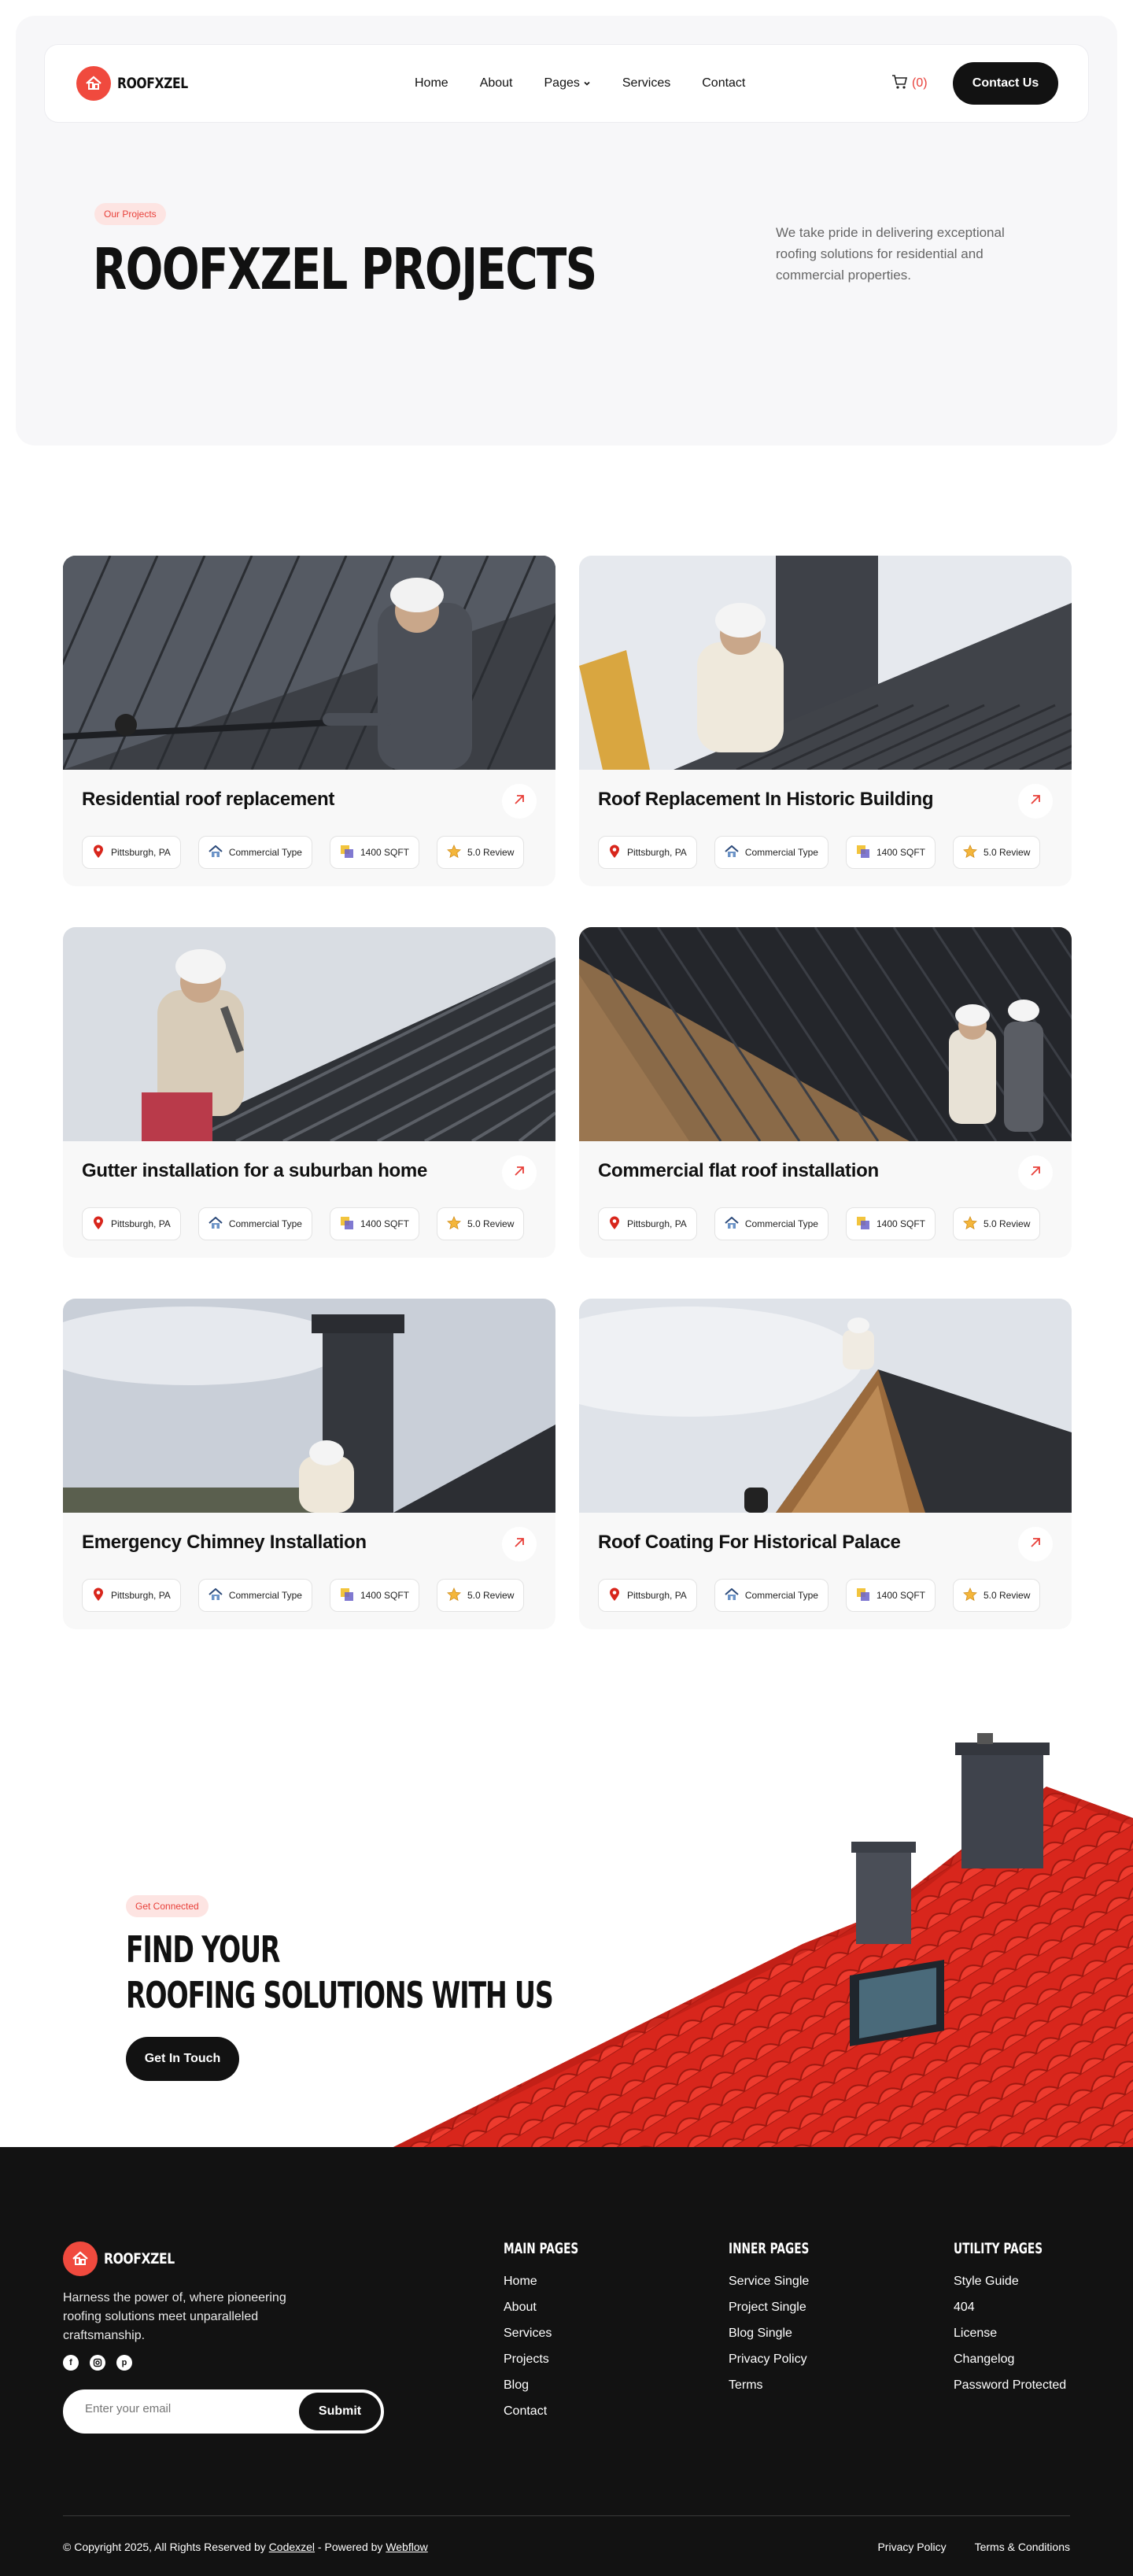 Image resolution: width=1133 pixels, height=2576 pixels. What do you see at coordinates (97, 2363) in the screenshot?
I see `instagram-icon` at bounding box center [97, 2363].